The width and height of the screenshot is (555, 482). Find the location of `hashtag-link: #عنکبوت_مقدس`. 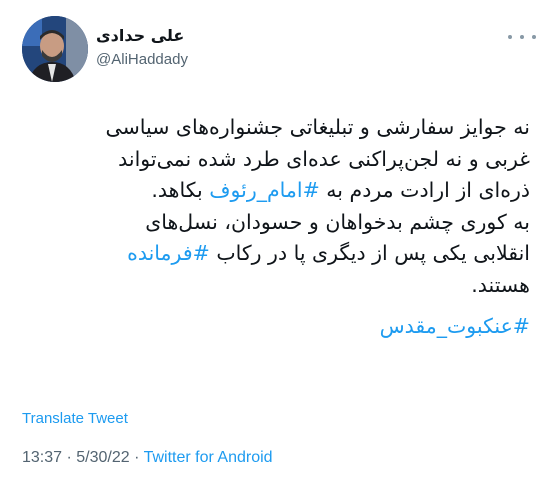

hashtag-link: #عنکبوت_مقدس is located at coordinates (455, 326).